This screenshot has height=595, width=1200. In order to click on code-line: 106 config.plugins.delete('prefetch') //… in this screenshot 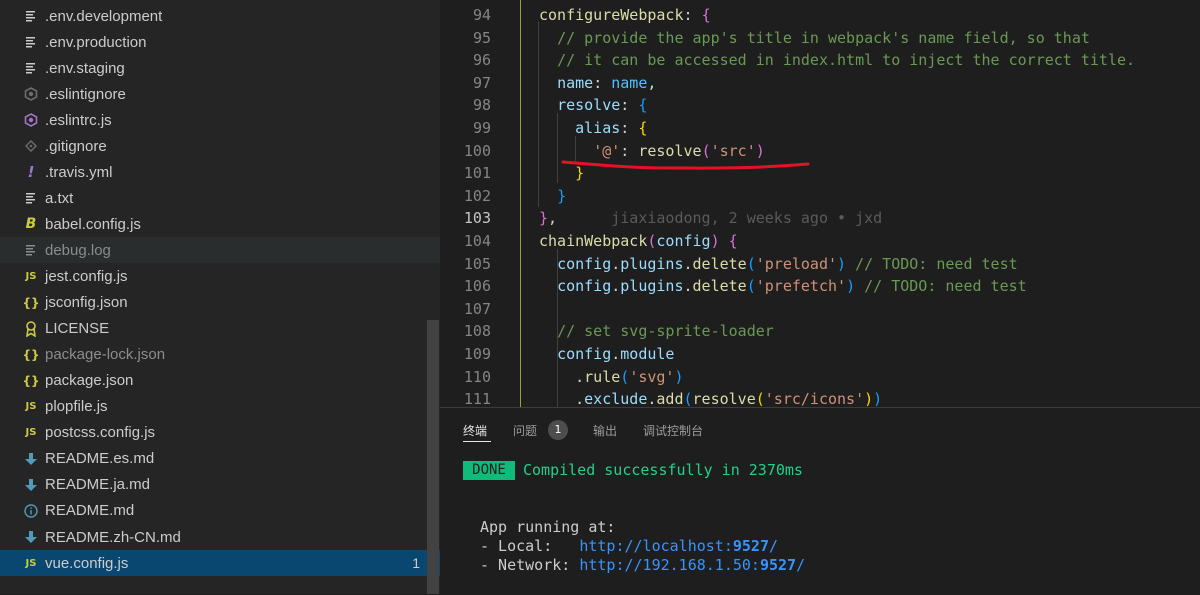, I will do `click(820, 286)`.